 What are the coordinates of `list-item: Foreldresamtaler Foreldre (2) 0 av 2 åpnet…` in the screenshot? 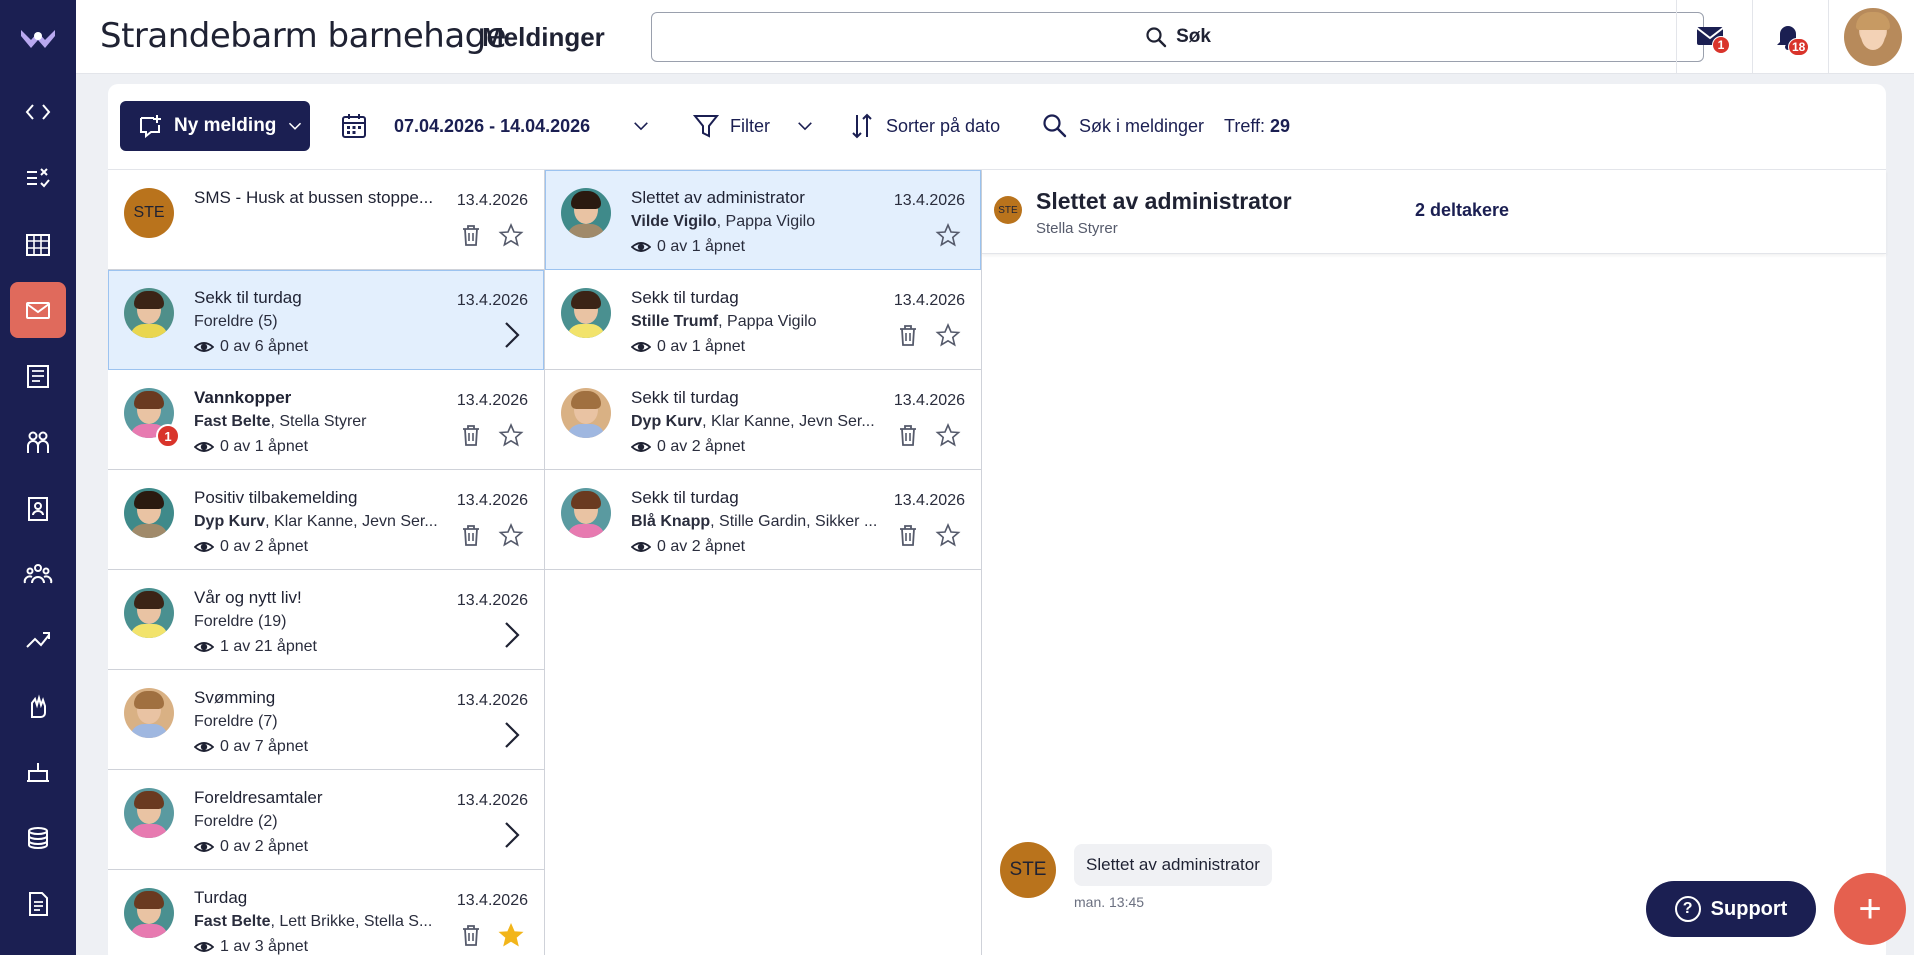 It's located at (326, 820).